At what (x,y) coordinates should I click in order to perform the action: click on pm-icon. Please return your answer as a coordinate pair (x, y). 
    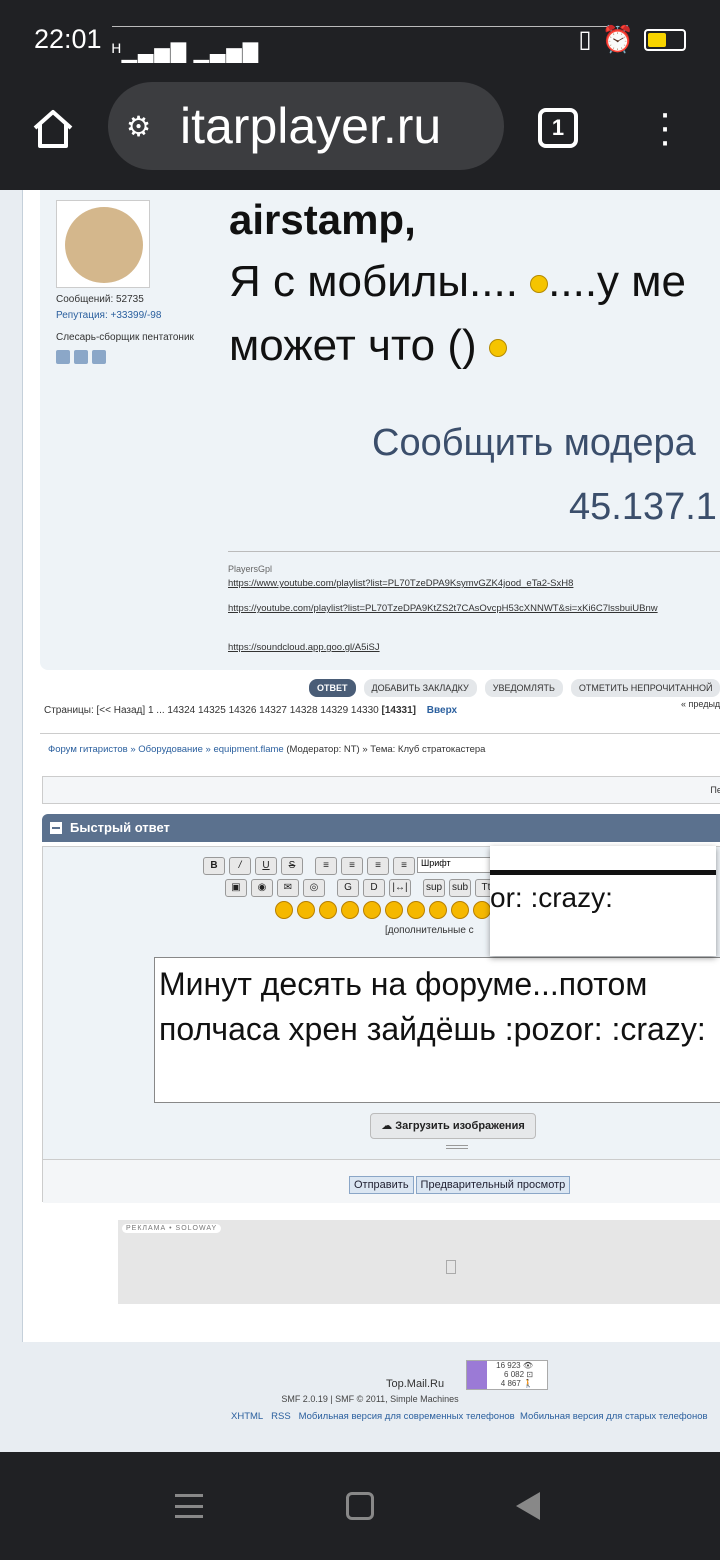
    Looking at the image, I should click on (99, 357).